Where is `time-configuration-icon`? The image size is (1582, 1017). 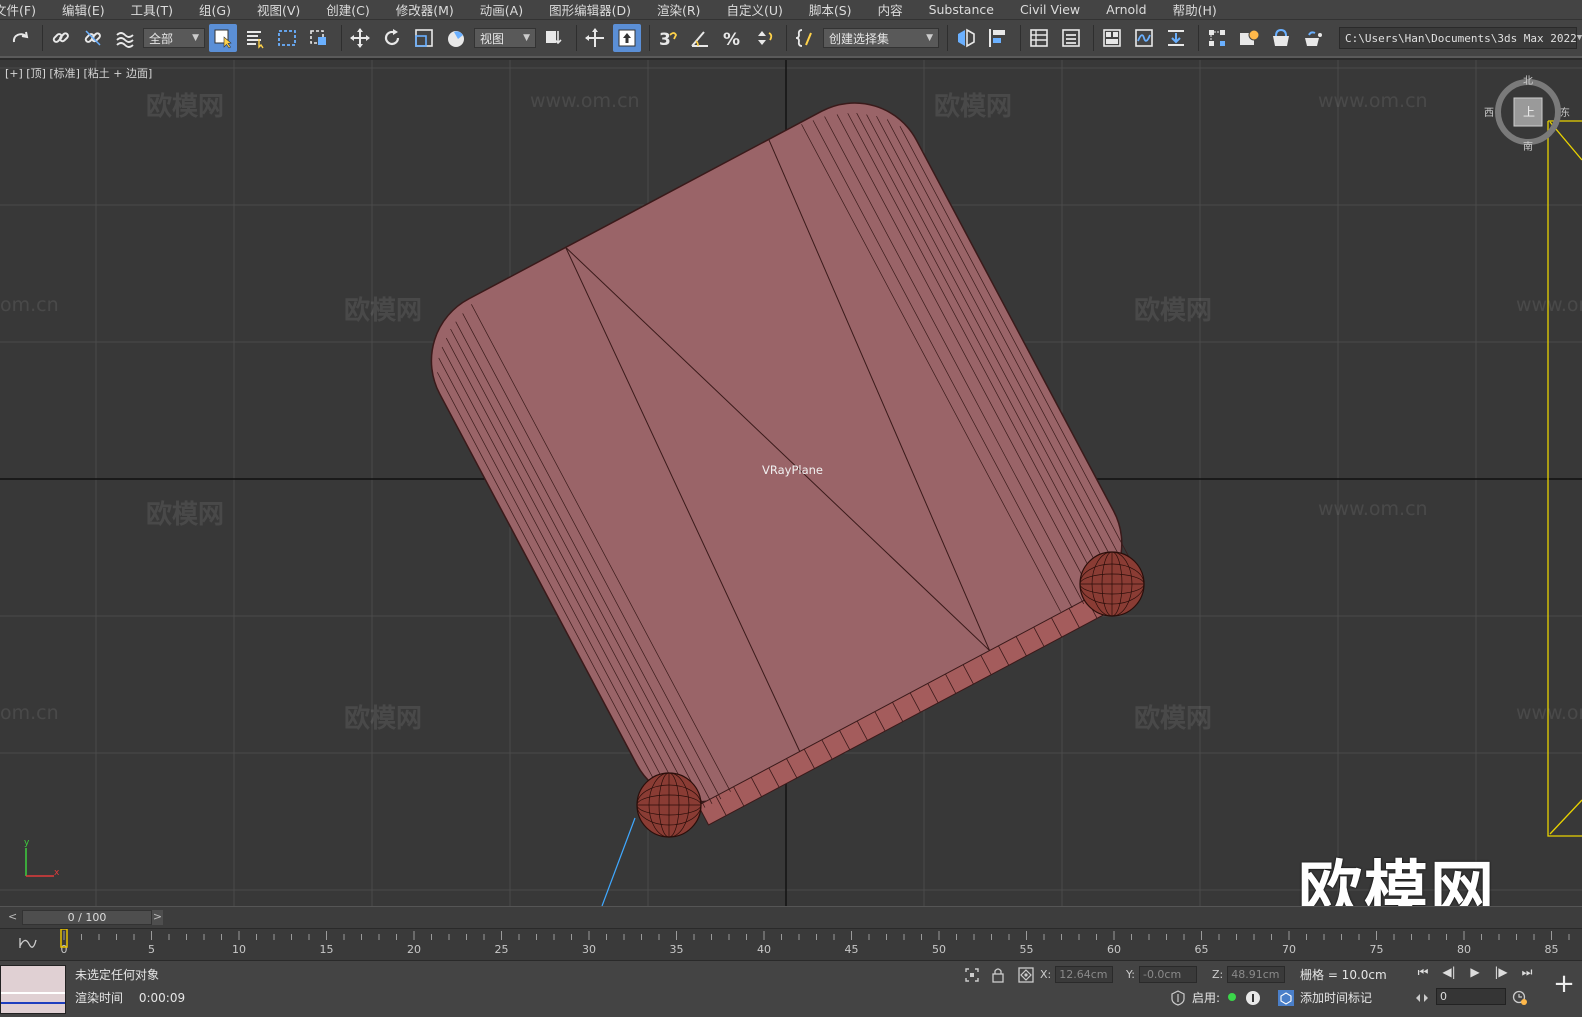
time-configuration-icon is located at coordinates (1520, 998).